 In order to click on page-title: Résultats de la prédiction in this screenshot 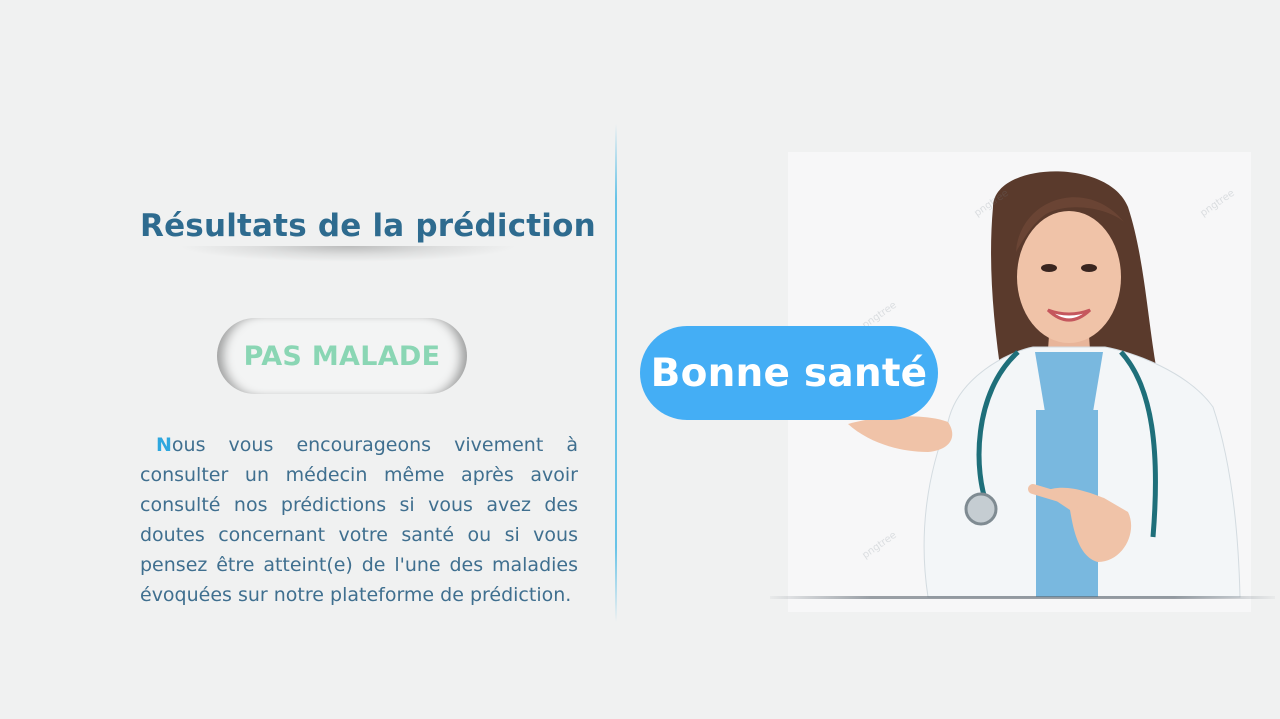, I will do `click(368, 226)`.